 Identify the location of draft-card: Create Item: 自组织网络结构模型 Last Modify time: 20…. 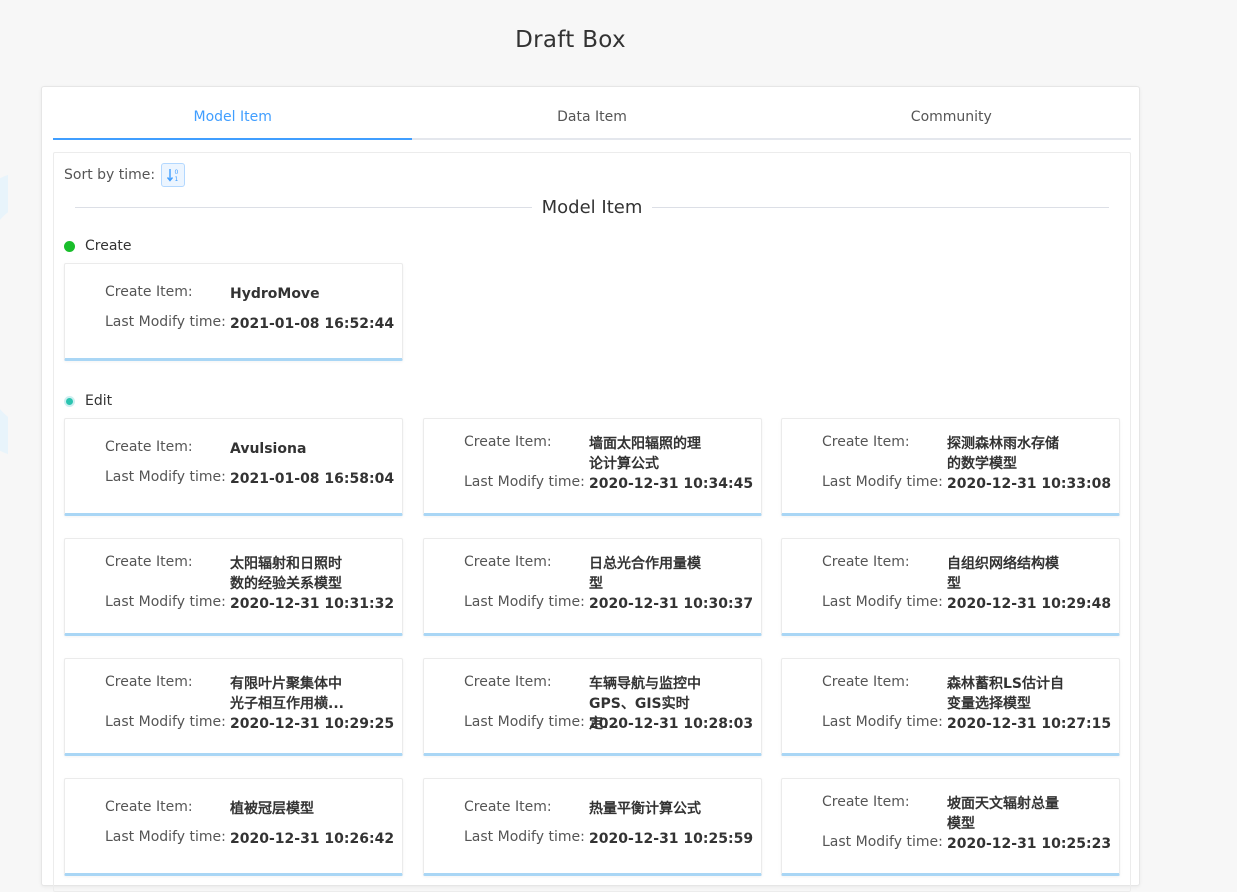
(950, 587).